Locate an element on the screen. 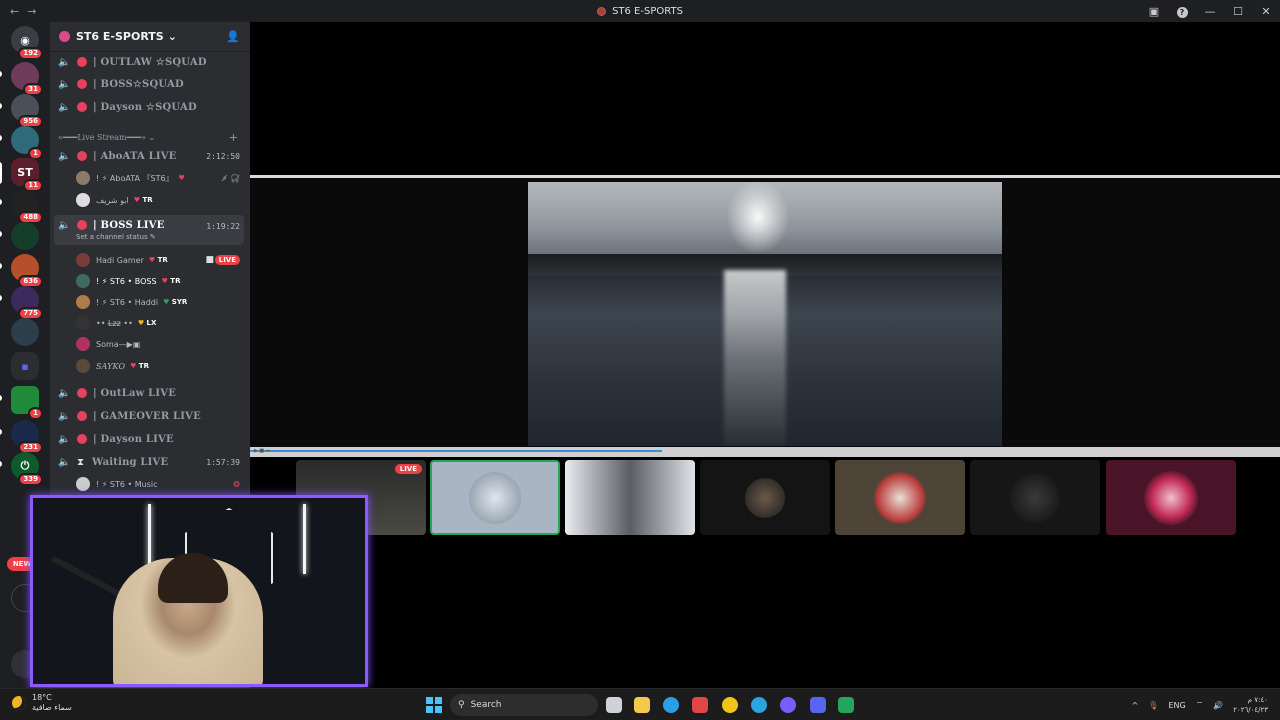 Image resolution: width=1280 pixels, height=720 pixels. guild-name: ST6 E-SPORTS is located at coordinates (120, 36).